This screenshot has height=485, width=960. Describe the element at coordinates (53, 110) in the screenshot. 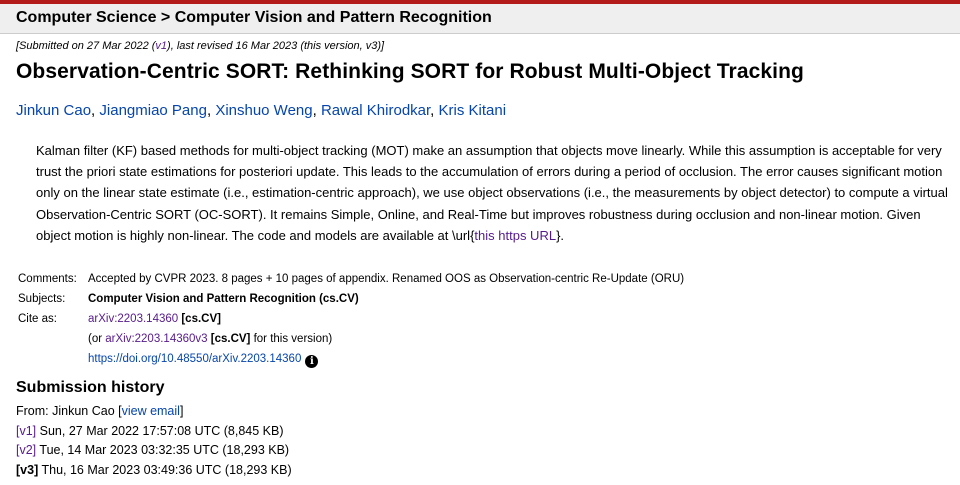

I see `author-link: Jinkun Cao` at that location.